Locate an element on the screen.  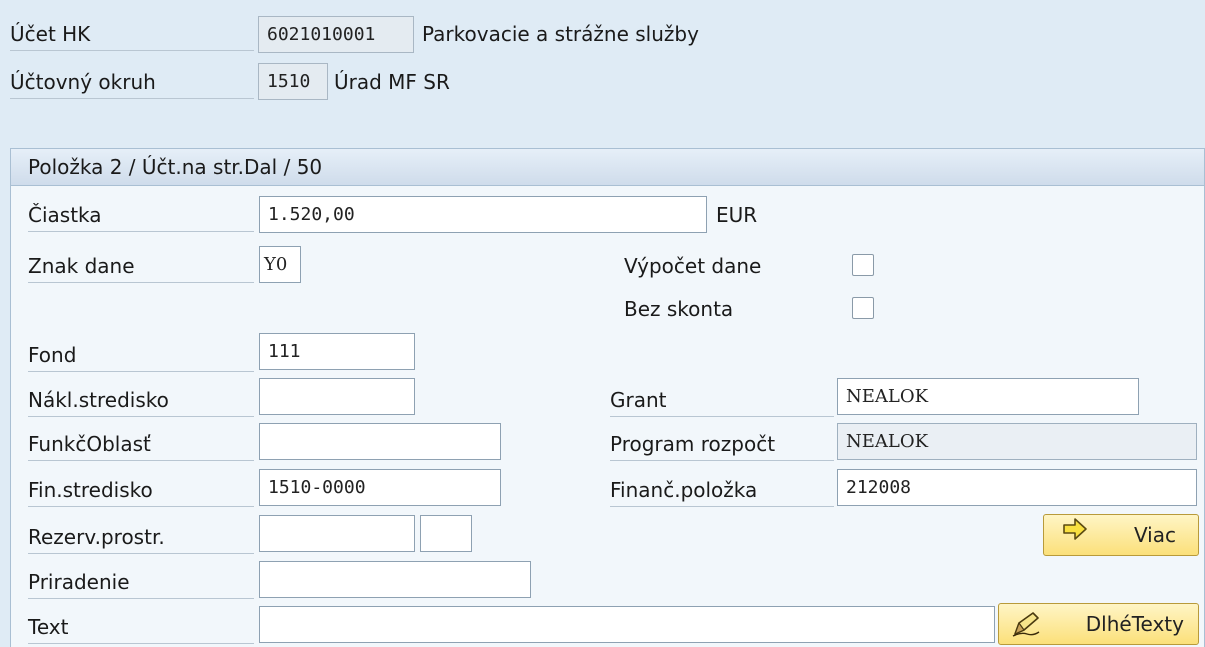
gl-account-description: Parkovacie a strážne služby is located at coordinates (560, 34).